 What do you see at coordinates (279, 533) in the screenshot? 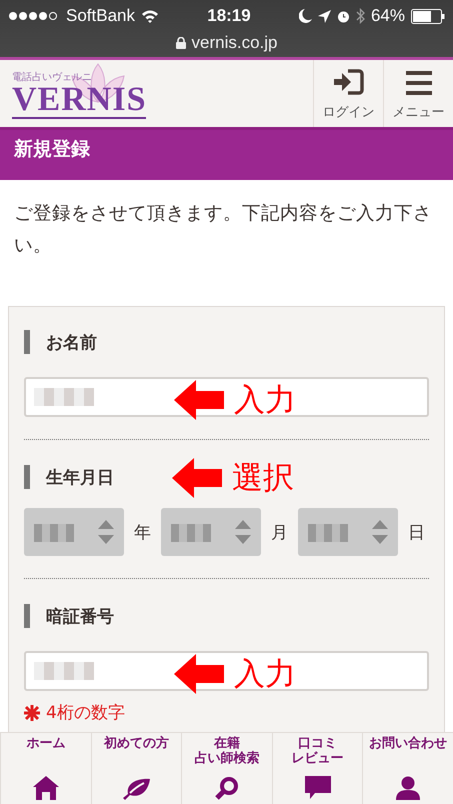
I see `date-unit: 月` at bounding box center [279, 533].